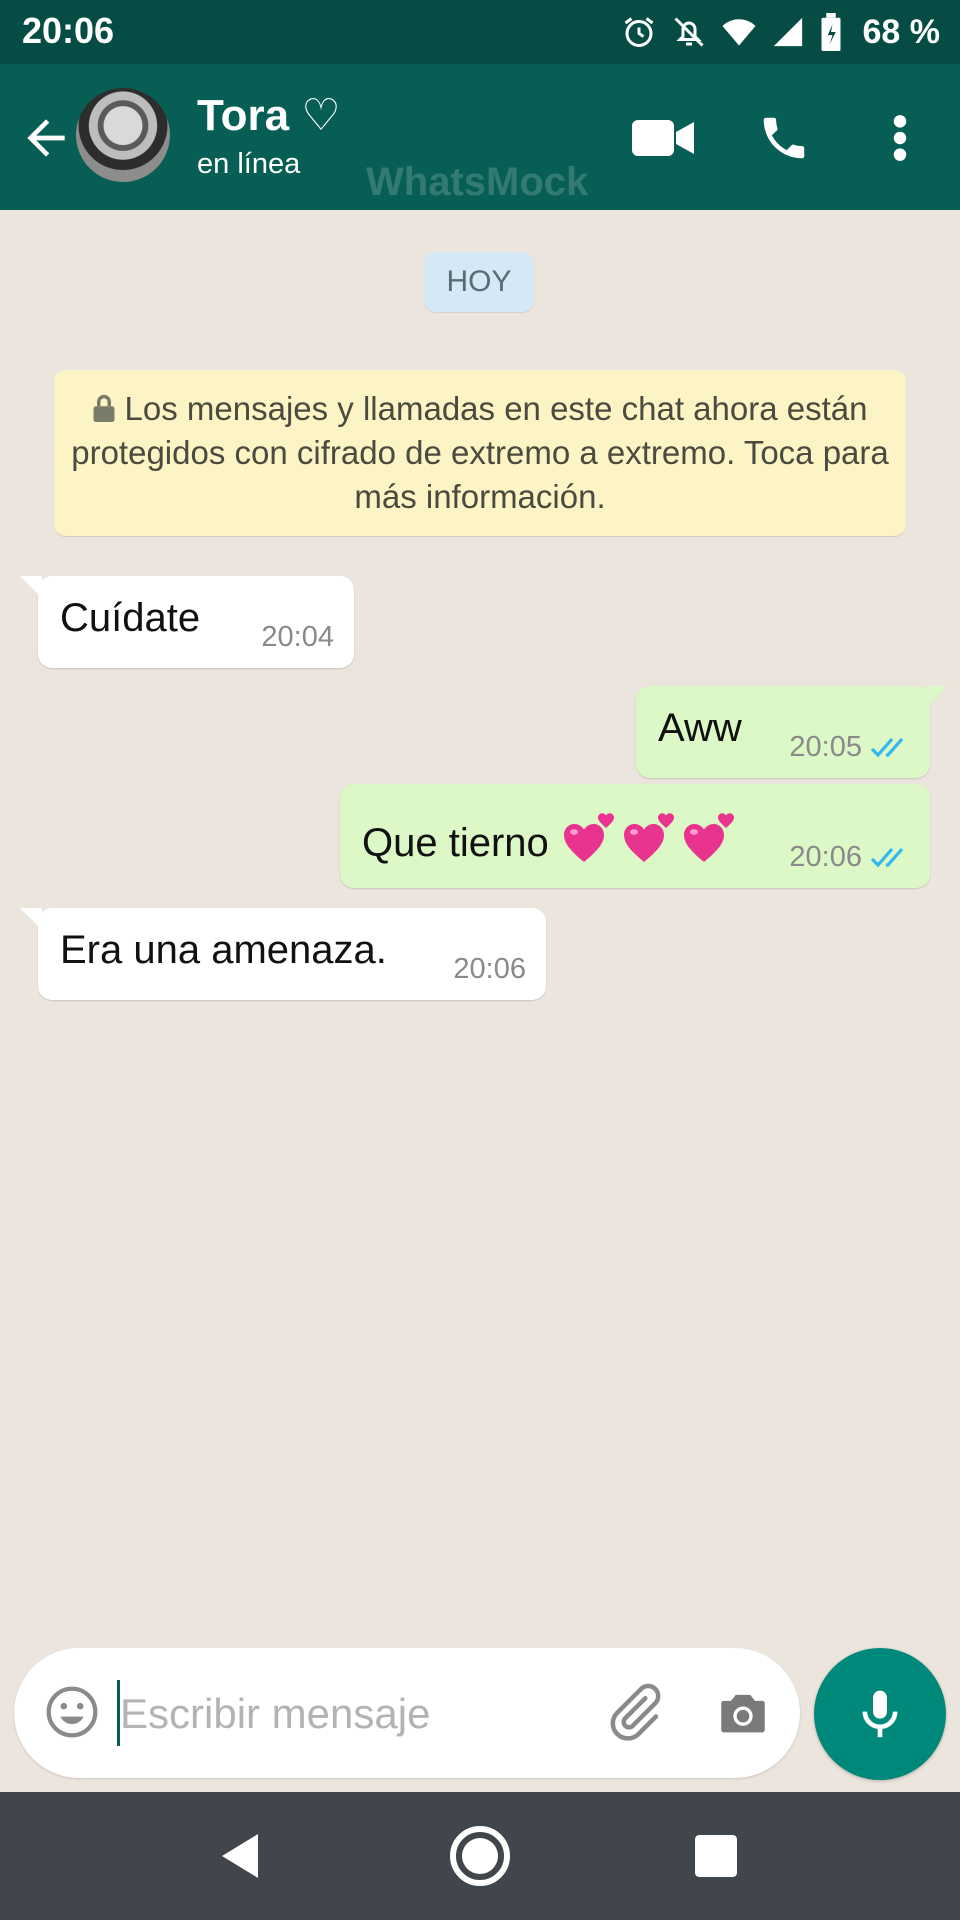 The width and height of the screenshot is (960, 1920). What do you see at coordinates (479, 282) in the screenshot?
I see `date-chip: HOY` at bounding box center [479, 282].